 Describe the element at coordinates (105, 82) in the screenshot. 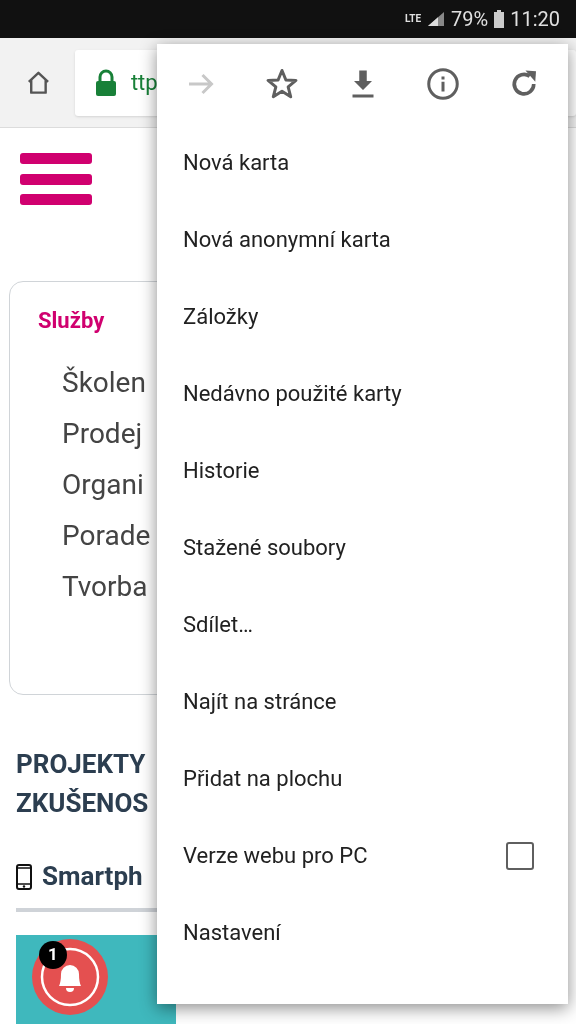

I see `lock-icon` at that location.